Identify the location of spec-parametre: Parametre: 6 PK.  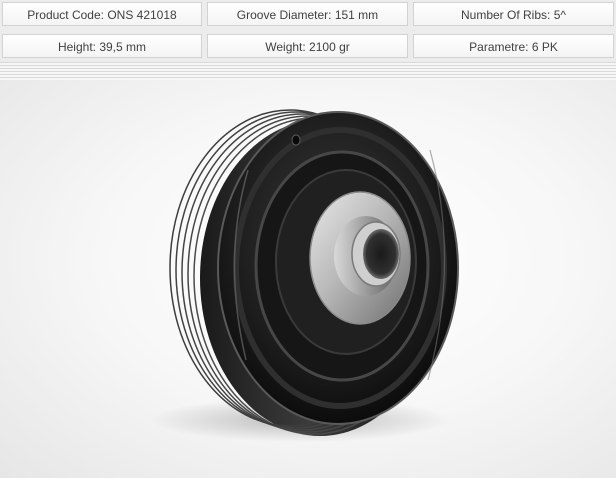
(513, 46).